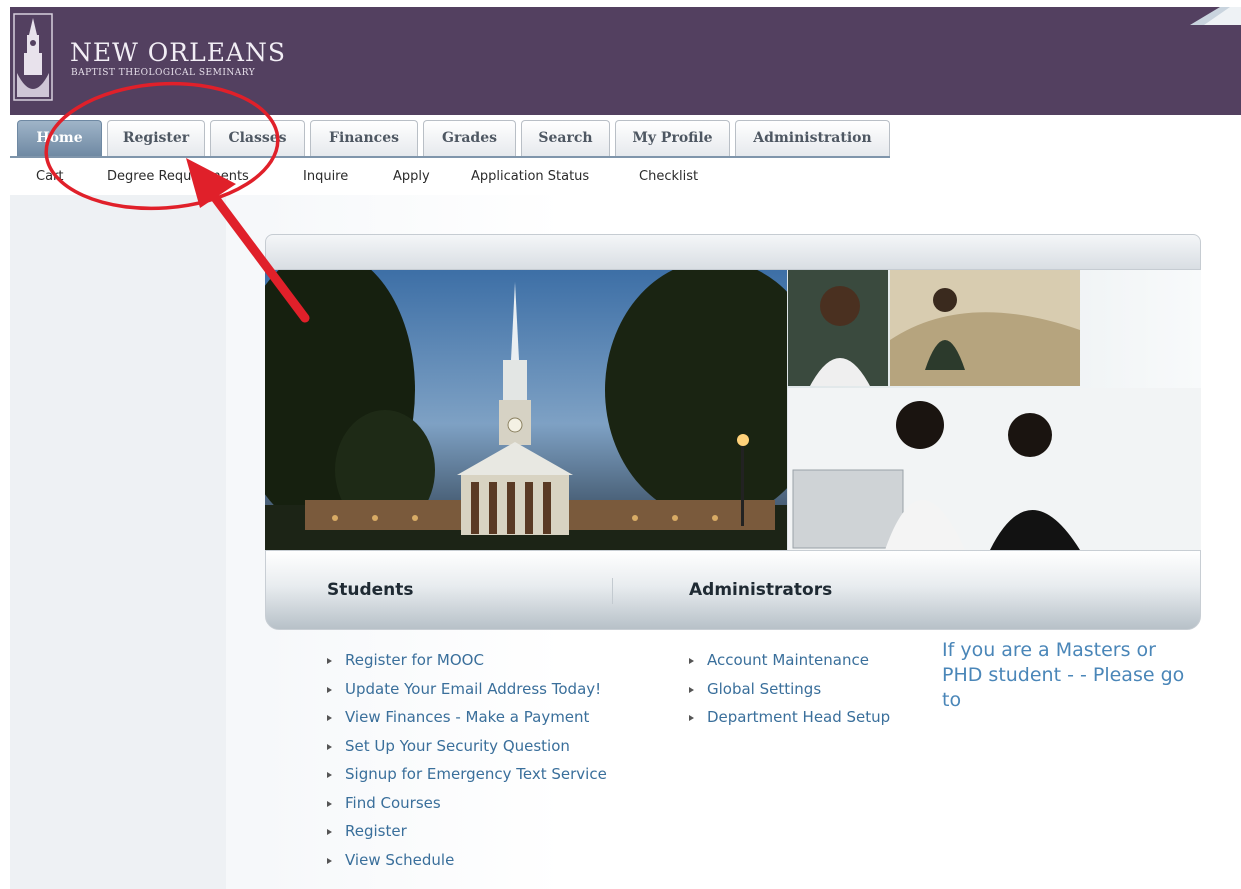 The height and width of the screenshot is (889, 1241). I want to click on tab-administration: Administration, so click(812, 138).